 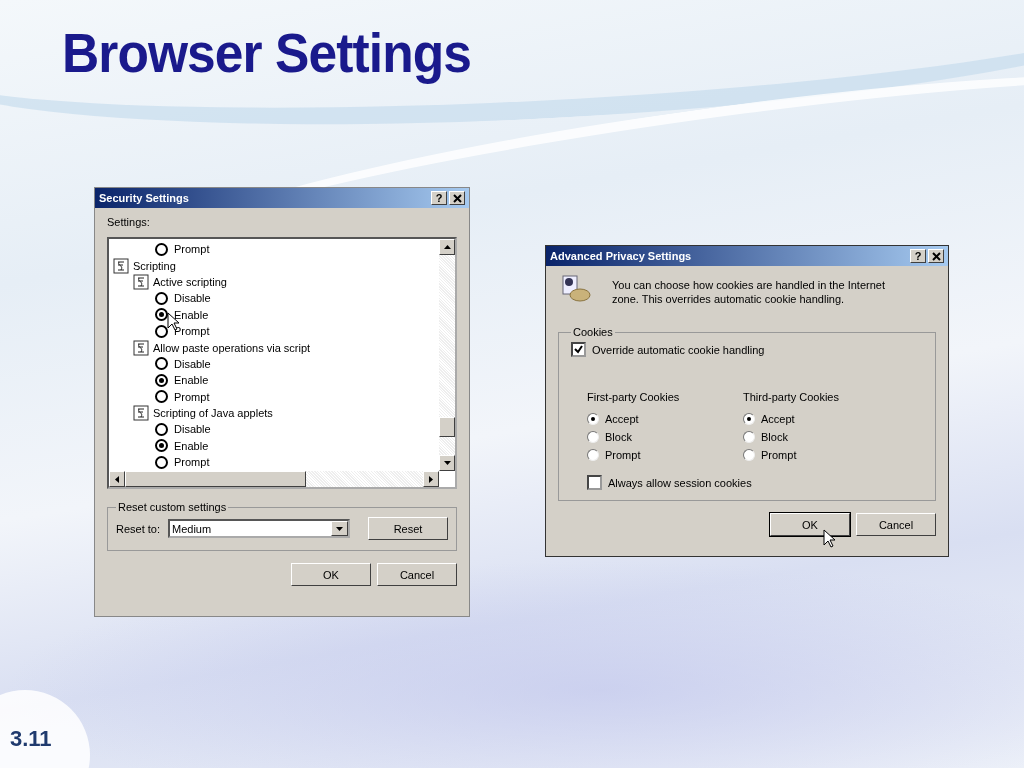 What do you see at coordinates (144, 198) in the screenshot?
I see `window-title: Security Settings` at bounding box center [144, 198].